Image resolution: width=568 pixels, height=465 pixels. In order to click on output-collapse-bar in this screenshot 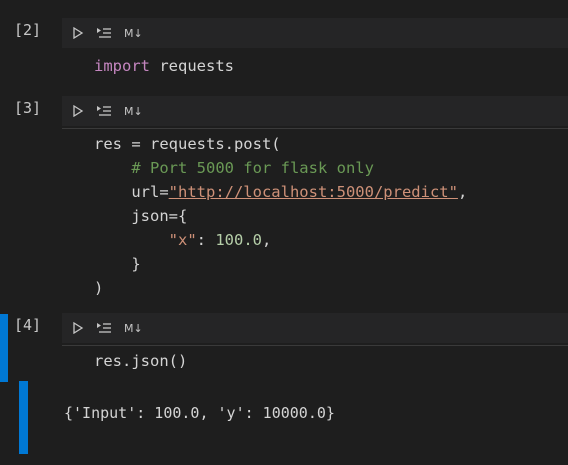, I will do `click(23, 417)`.